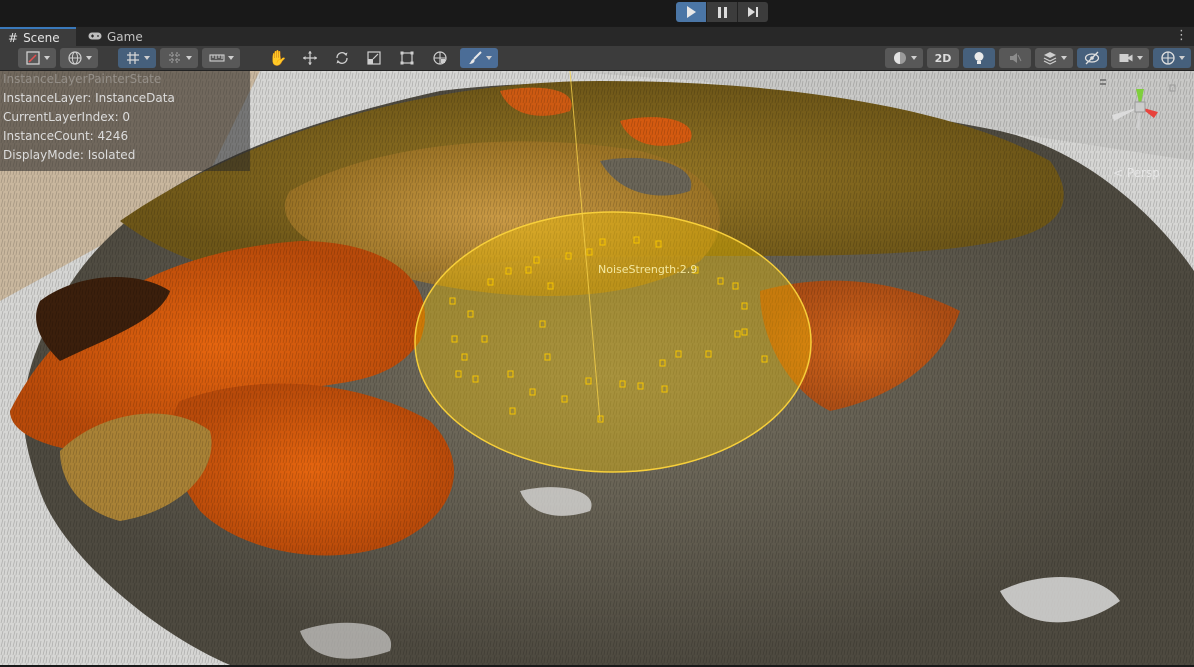 The width and height of the screenshot is (1194, 667). What do you see at coordinates (69, 155) in the screenshot?
I see `overlay-display-mode: DisplayMode: Isolated` at bounding box center [69, 155].